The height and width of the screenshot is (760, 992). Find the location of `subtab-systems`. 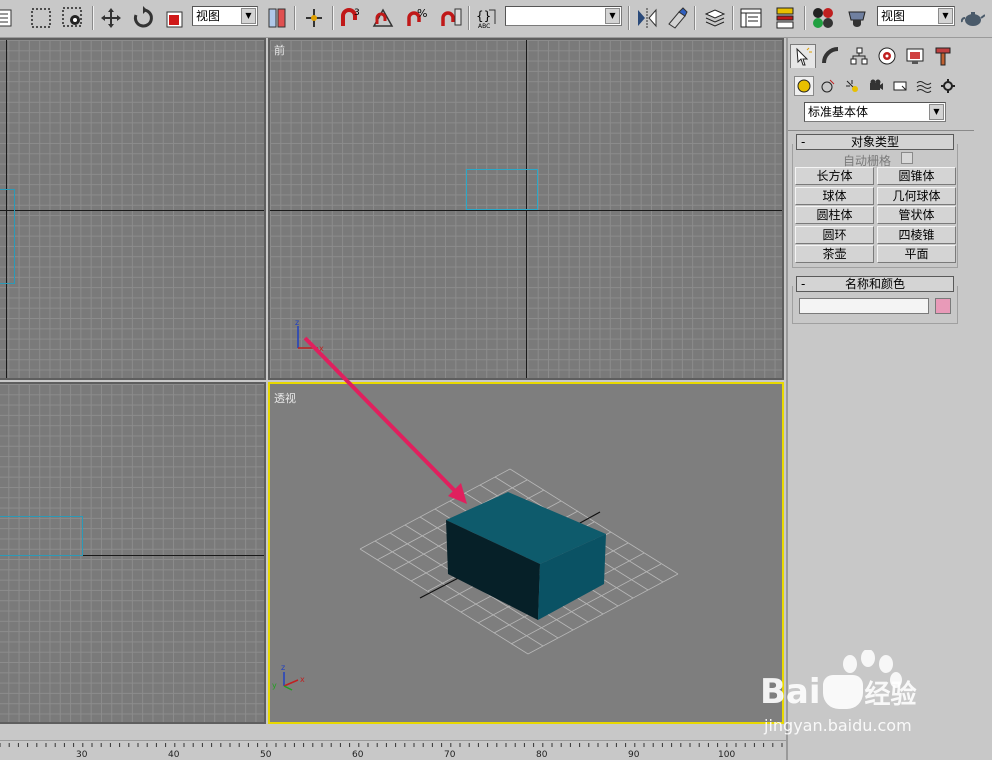

subtab-systems is located at coordinates (948, 86).